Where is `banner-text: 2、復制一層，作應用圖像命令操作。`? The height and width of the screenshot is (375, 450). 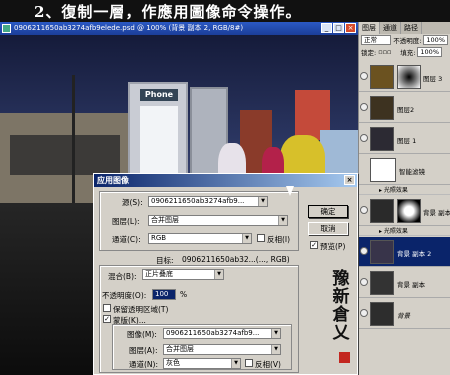
banner-text: 2、復制一層，作應用圖像命令操作。 is located at coordinates (168, 12).